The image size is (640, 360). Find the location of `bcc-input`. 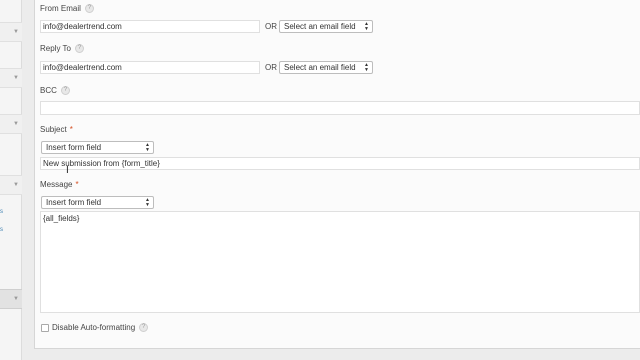

bcc-input is located at coordinates (340, 108).